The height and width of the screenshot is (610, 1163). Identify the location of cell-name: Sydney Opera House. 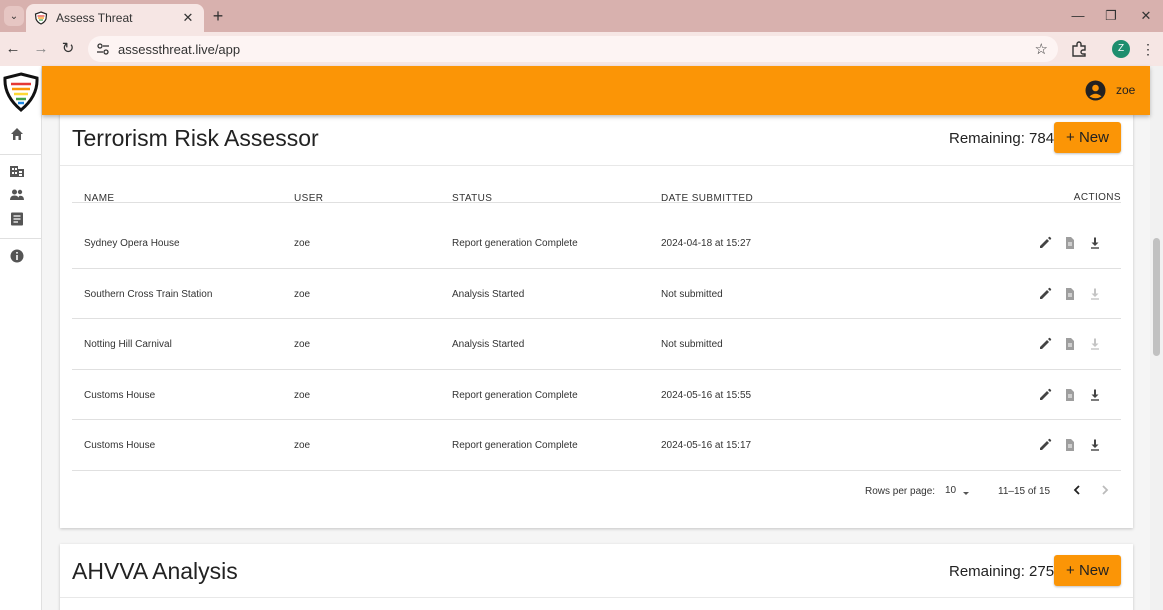
(132, 243).